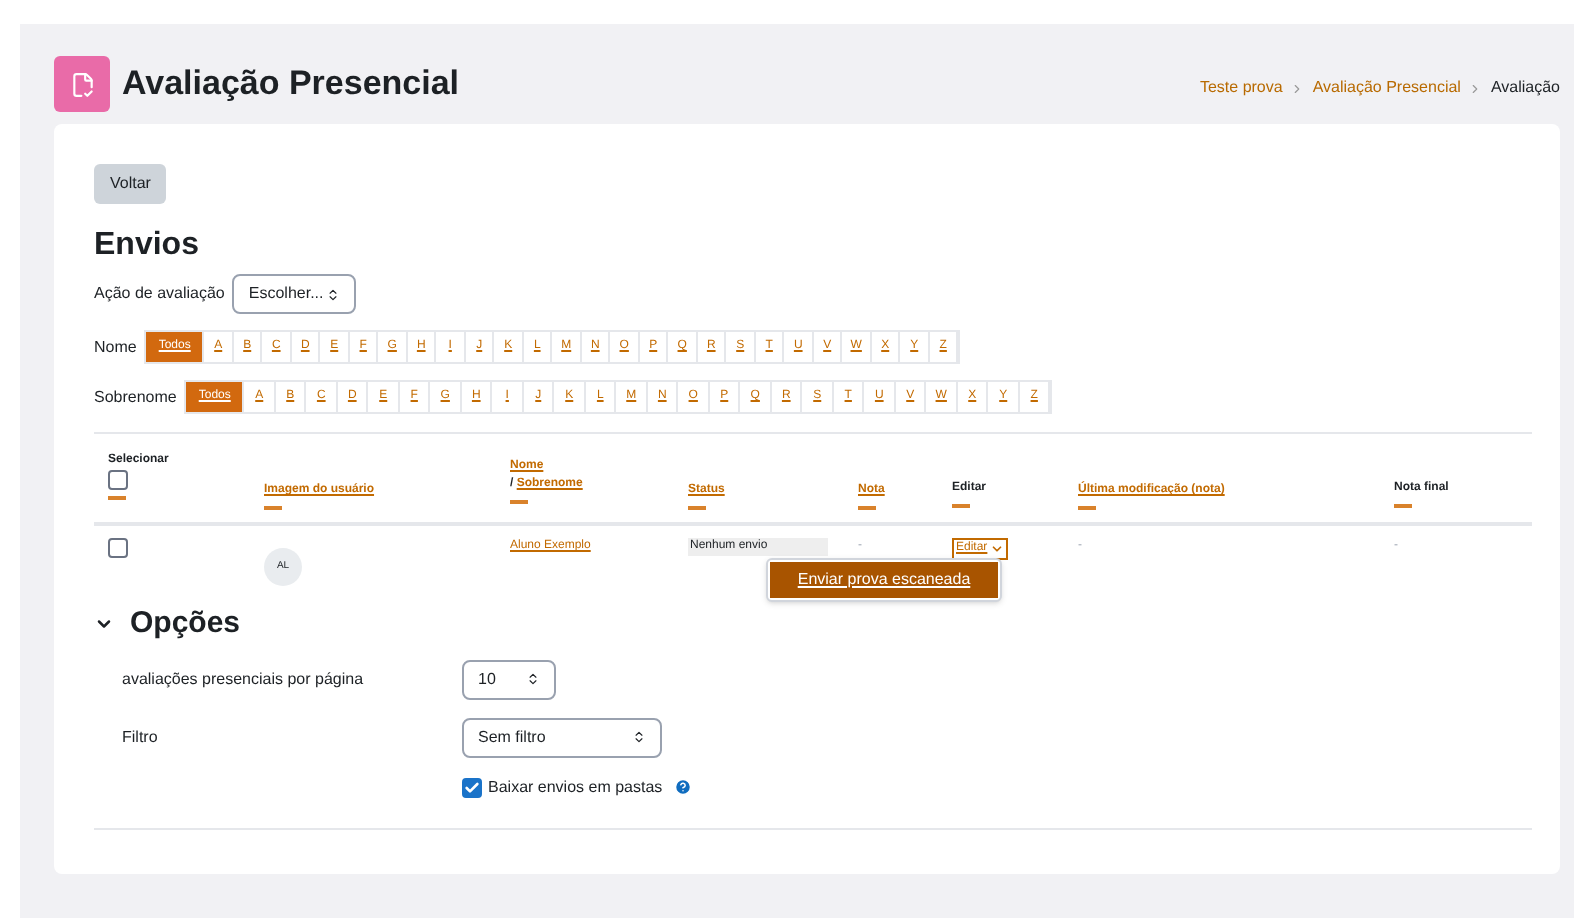  What do you see at coordinates (185, 624) in the screenshot?
I see `section-title: Opções` at bounding box center [185, 624].